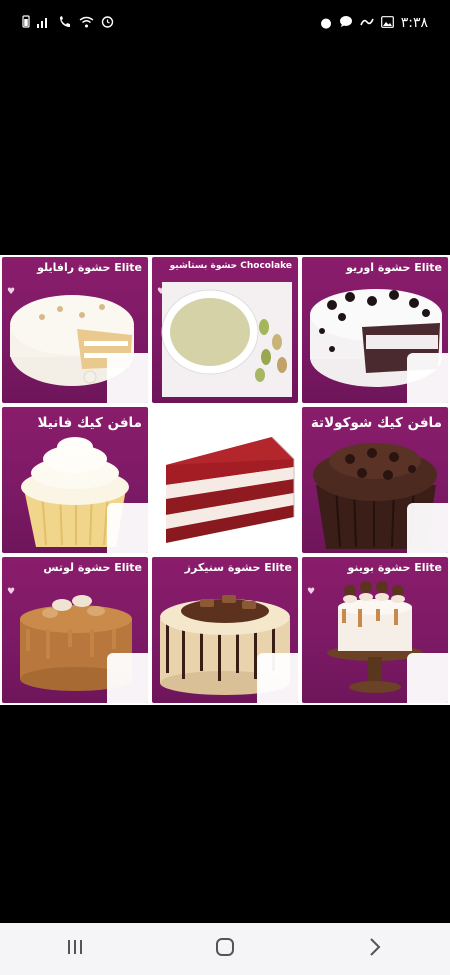 This screenshot has height=975, width=450. I want to click on chat-icon, so click(346, 23).